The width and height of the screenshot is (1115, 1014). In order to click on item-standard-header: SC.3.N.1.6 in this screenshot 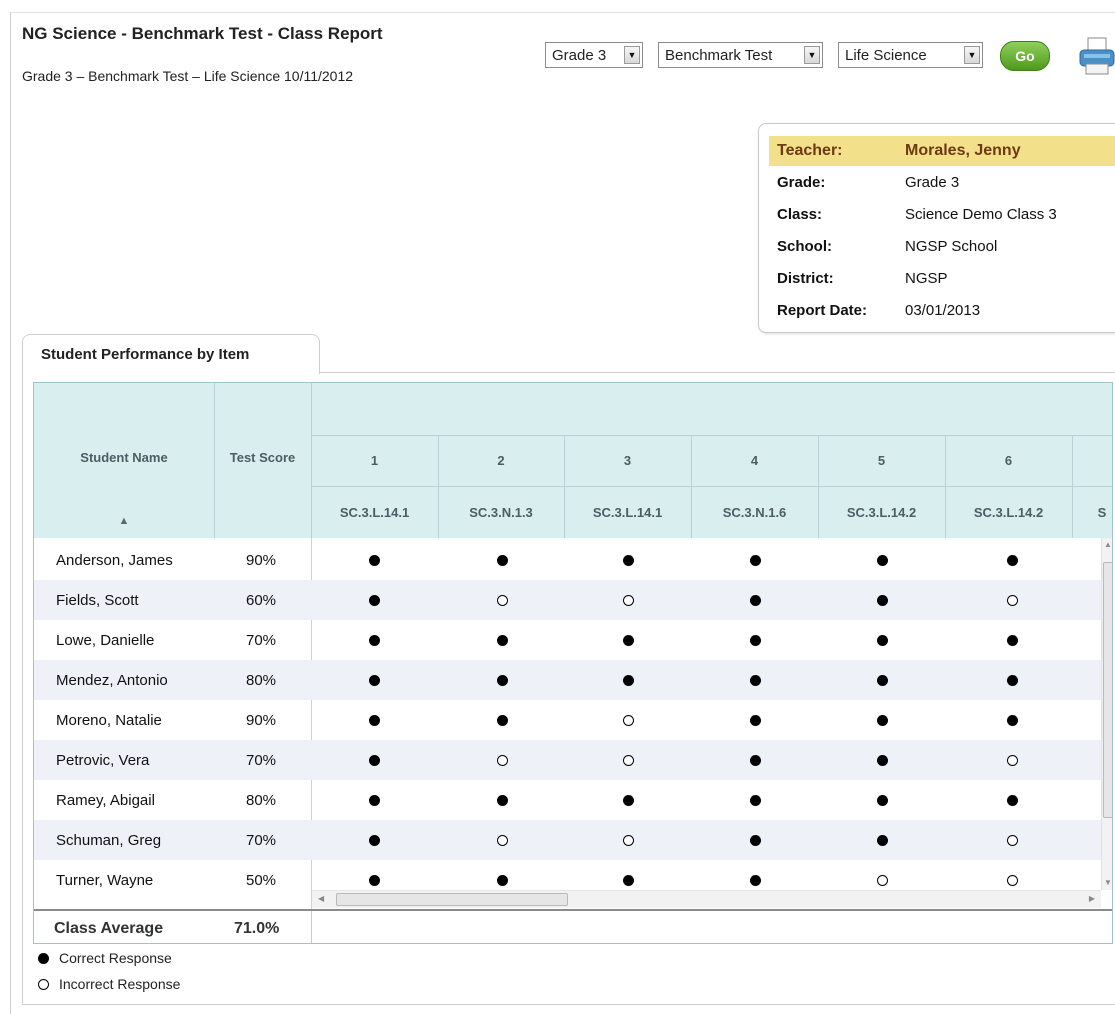, I will do `click(754, 512)`.